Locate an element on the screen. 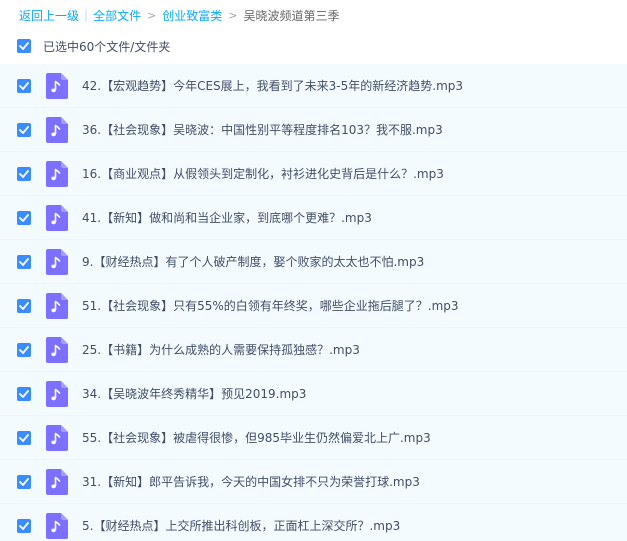 This screenshot has height=541, width=627. file-name: 55.【社会现象】被虐得很惨，但985毕业生仍然偏爱北上广.mp3 is located at coordinates (256, 437).